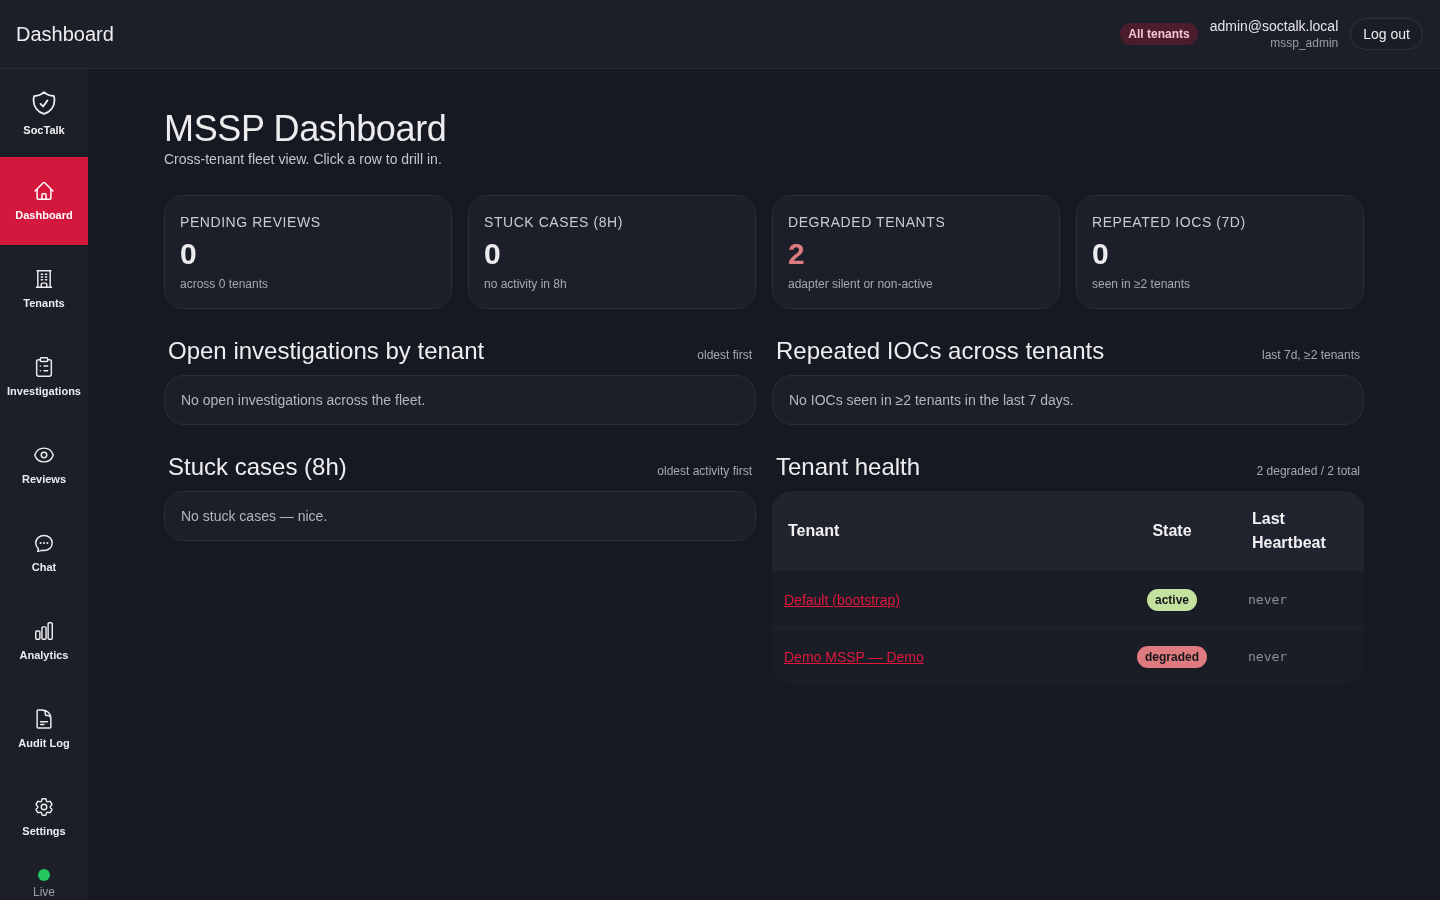  What do you see at coordinates (554, 222) in the screenshot?
I see `stat-label: STUCK CASES (8H)` at bounding box center [554, 222].